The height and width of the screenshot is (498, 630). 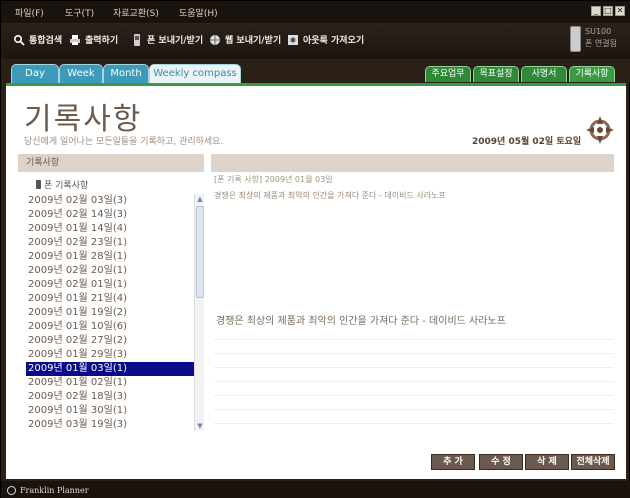 I want to click on minimize-button: _, so click(x=596, y=11).